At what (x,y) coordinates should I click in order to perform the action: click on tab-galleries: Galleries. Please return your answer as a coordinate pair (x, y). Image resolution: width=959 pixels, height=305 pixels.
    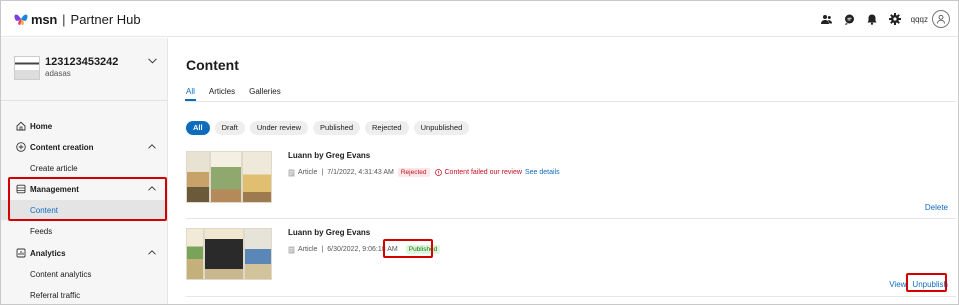
    Looking at the image, I should click on (265, 94).